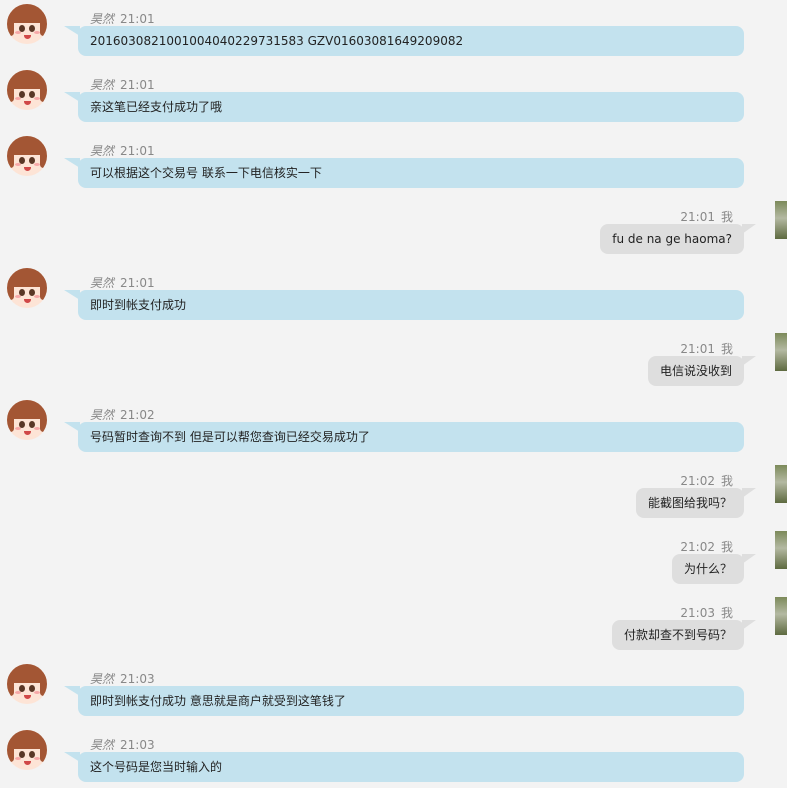 The width and height of the screenshot is (787, 788). Describe the element at coordinates (678, 239) in the screenshot. I see `message-bubble: fu de na ge haoma?` at that location.